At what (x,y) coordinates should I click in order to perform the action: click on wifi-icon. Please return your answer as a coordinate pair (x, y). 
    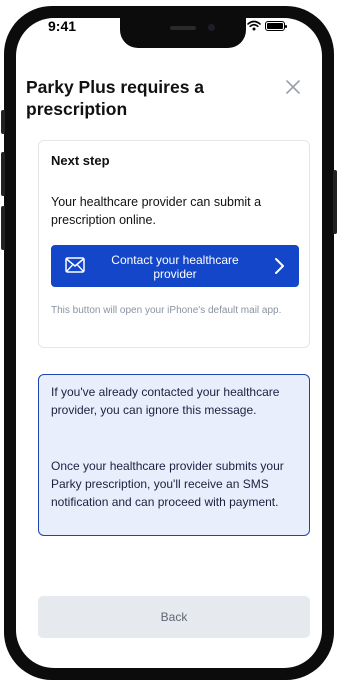
    Looking at the image, I should click on (254, 25).